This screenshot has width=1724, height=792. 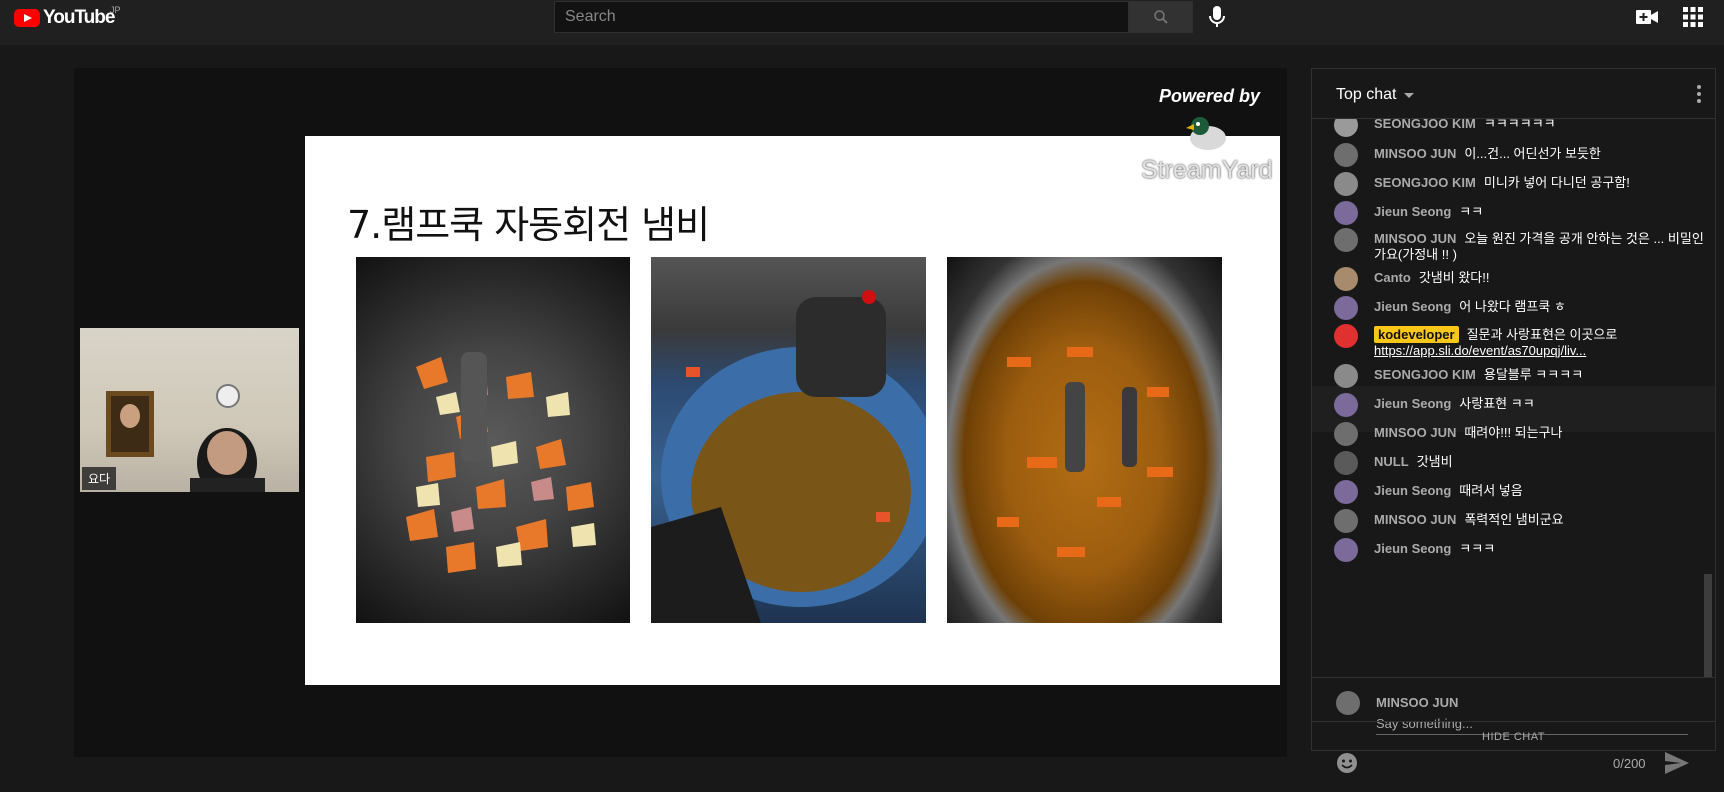 I want to click on emoji-icon, so click(x=1347, y=763).